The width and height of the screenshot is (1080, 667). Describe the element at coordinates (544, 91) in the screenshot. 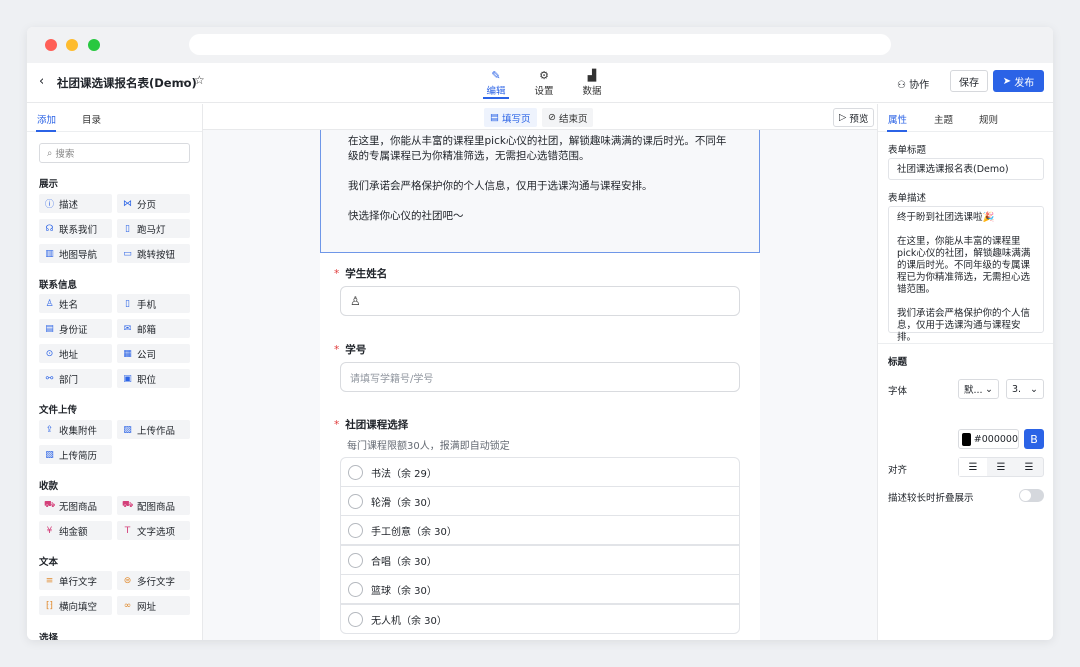

I see `tab-settings-label: 设置` at that location.